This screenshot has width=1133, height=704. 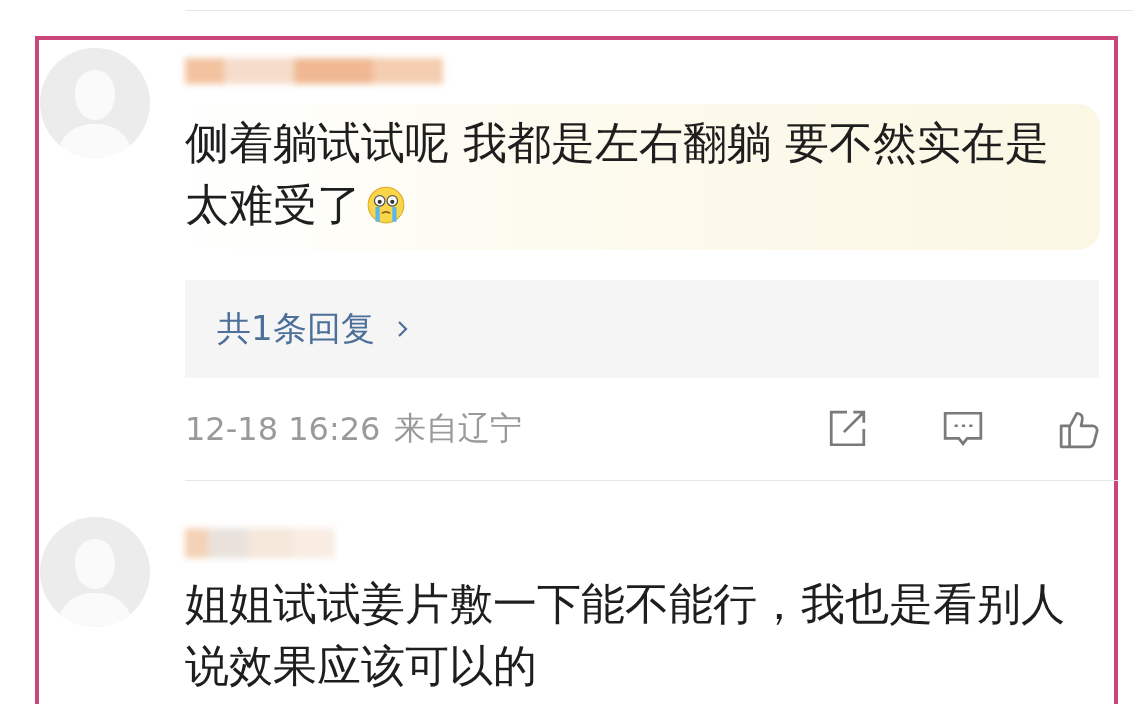 I want to click on chevron-icon, so click(x=402, y=329).